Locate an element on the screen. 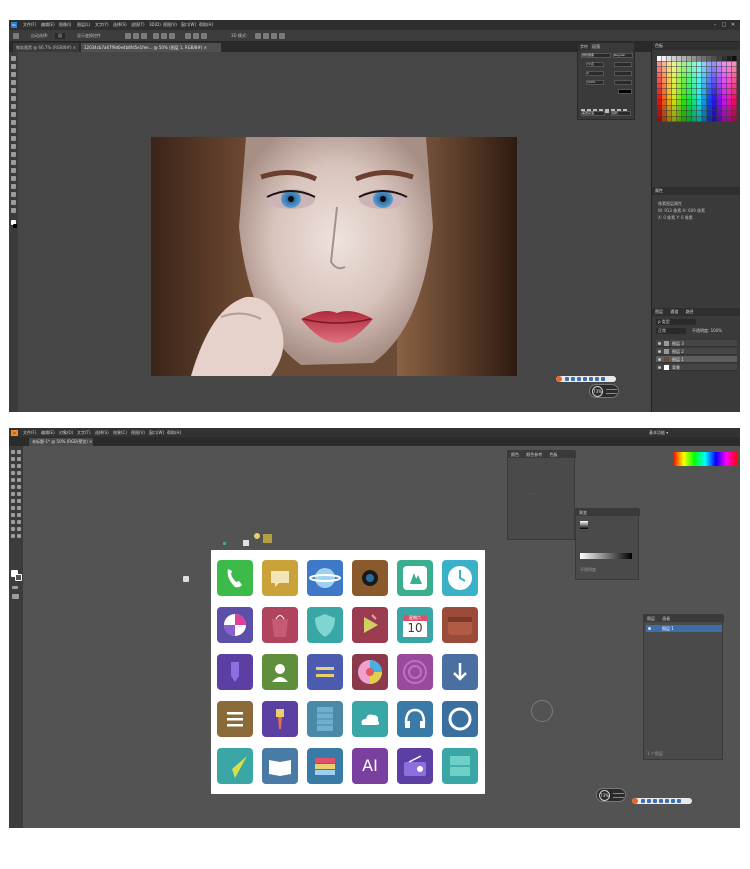 The width and height of the screenshot is (750, 869). magic-wand-icon is located at coordinates (13, 459).